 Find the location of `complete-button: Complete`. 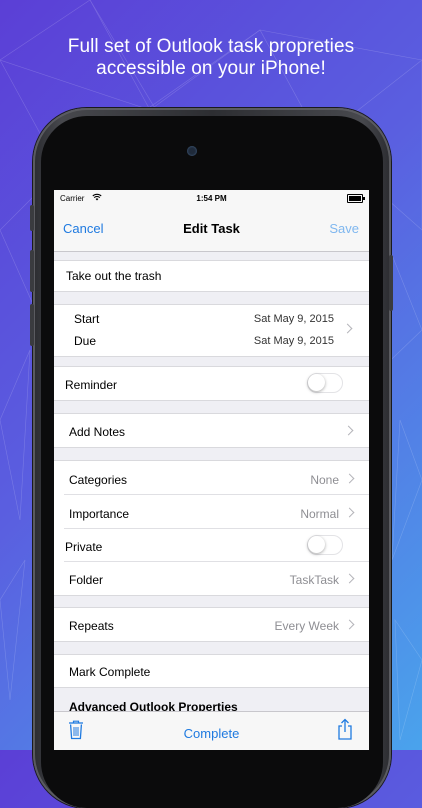

complete-button: Complete is located at coordinates (211, 733).